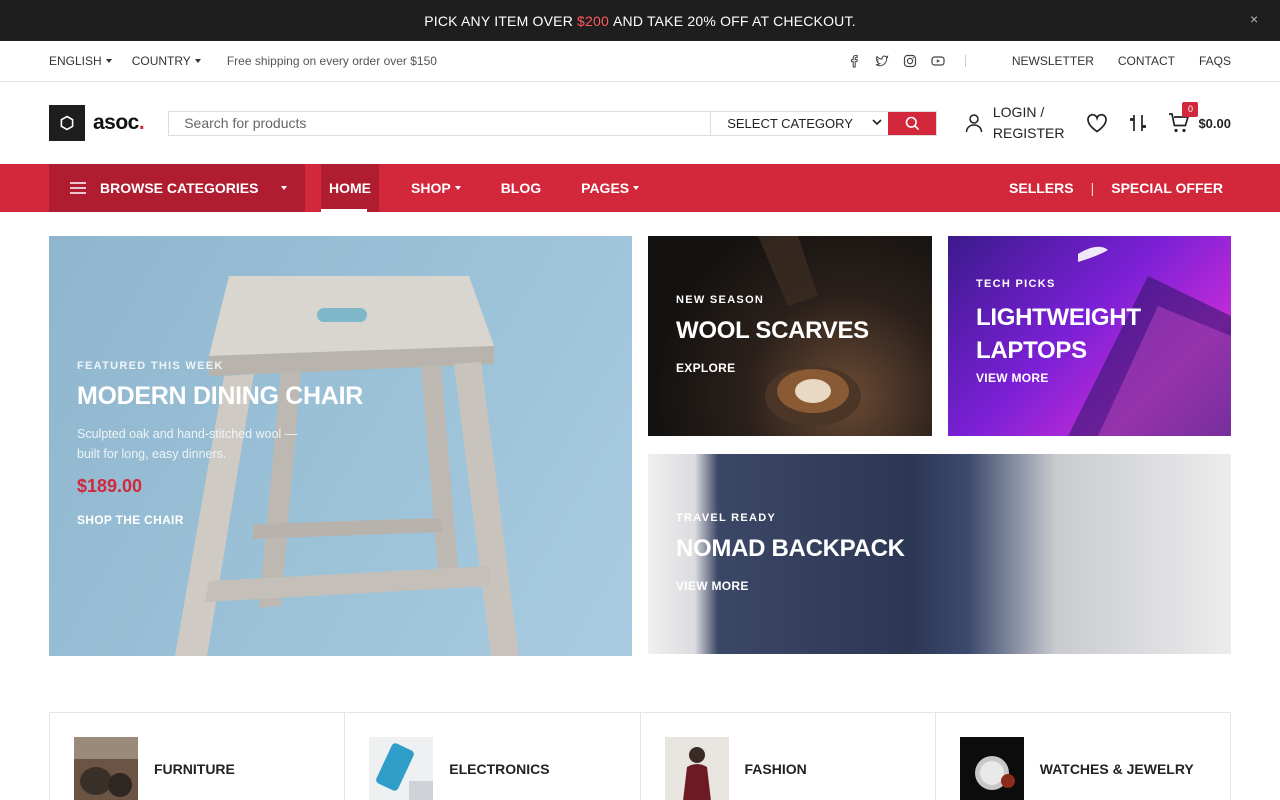 The image size is (1280, 800). Describe the element at coordinates (974, 123) in the screenshot. I see `user-icon` at that location.